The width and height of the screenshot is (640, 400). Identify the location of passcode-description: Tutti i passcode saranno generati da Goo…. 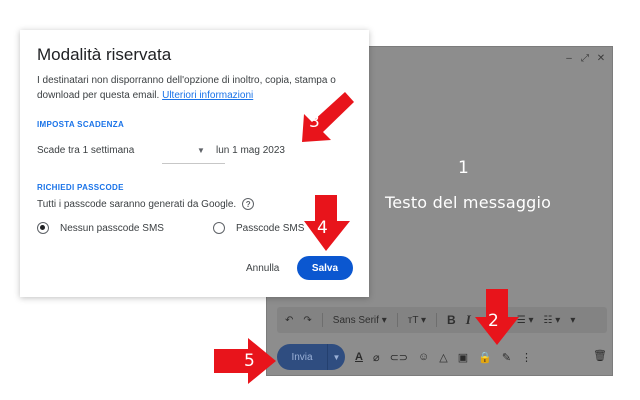
(146, 204).